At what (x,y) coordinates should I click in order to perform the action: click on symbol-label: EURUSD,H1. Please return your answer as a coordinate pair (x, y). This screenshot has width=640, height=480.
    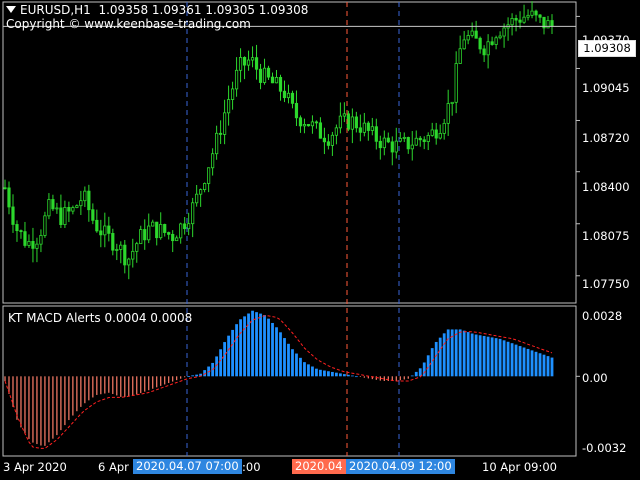
    Looking at the image, I should click on (55, 10).